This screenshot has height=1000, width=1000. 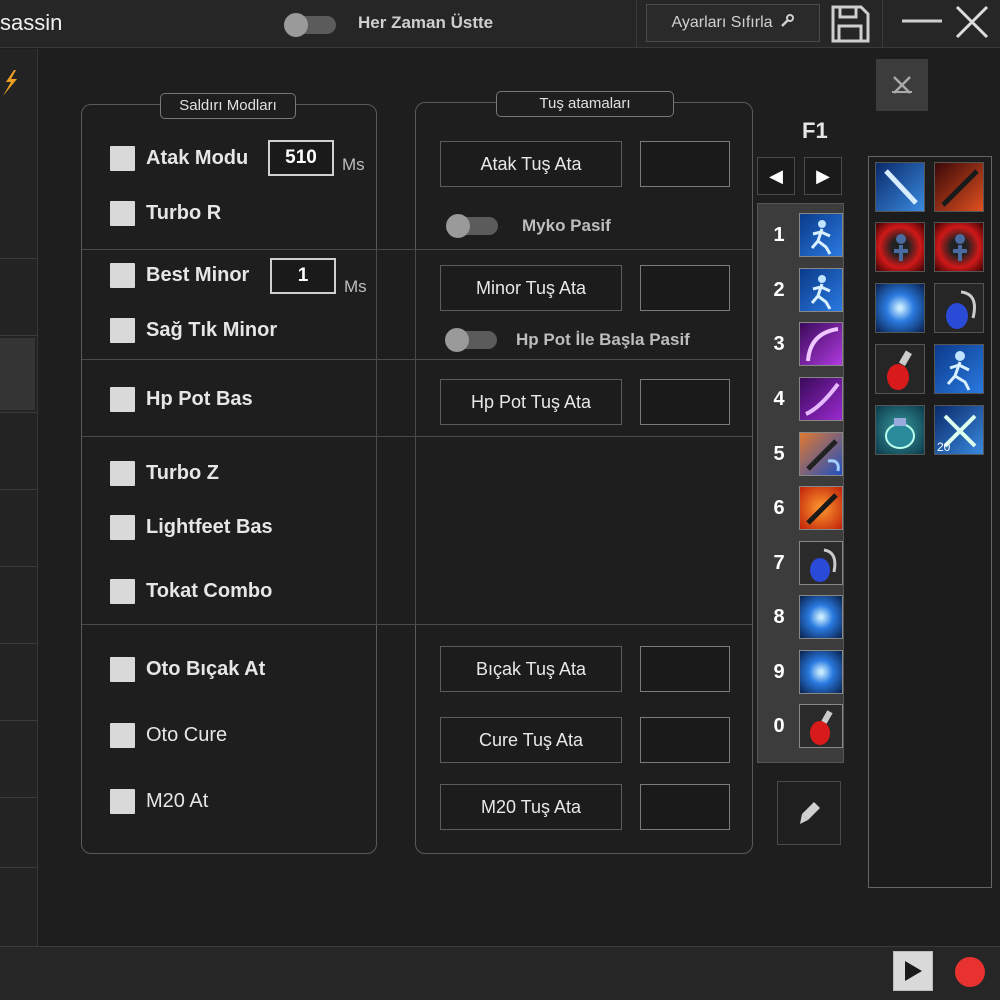 What do you see at coordinates (531, 164) in the screenshot?
I see `atak-assign-button: Atak Tuş Ata` at bounding box center [531, 164].